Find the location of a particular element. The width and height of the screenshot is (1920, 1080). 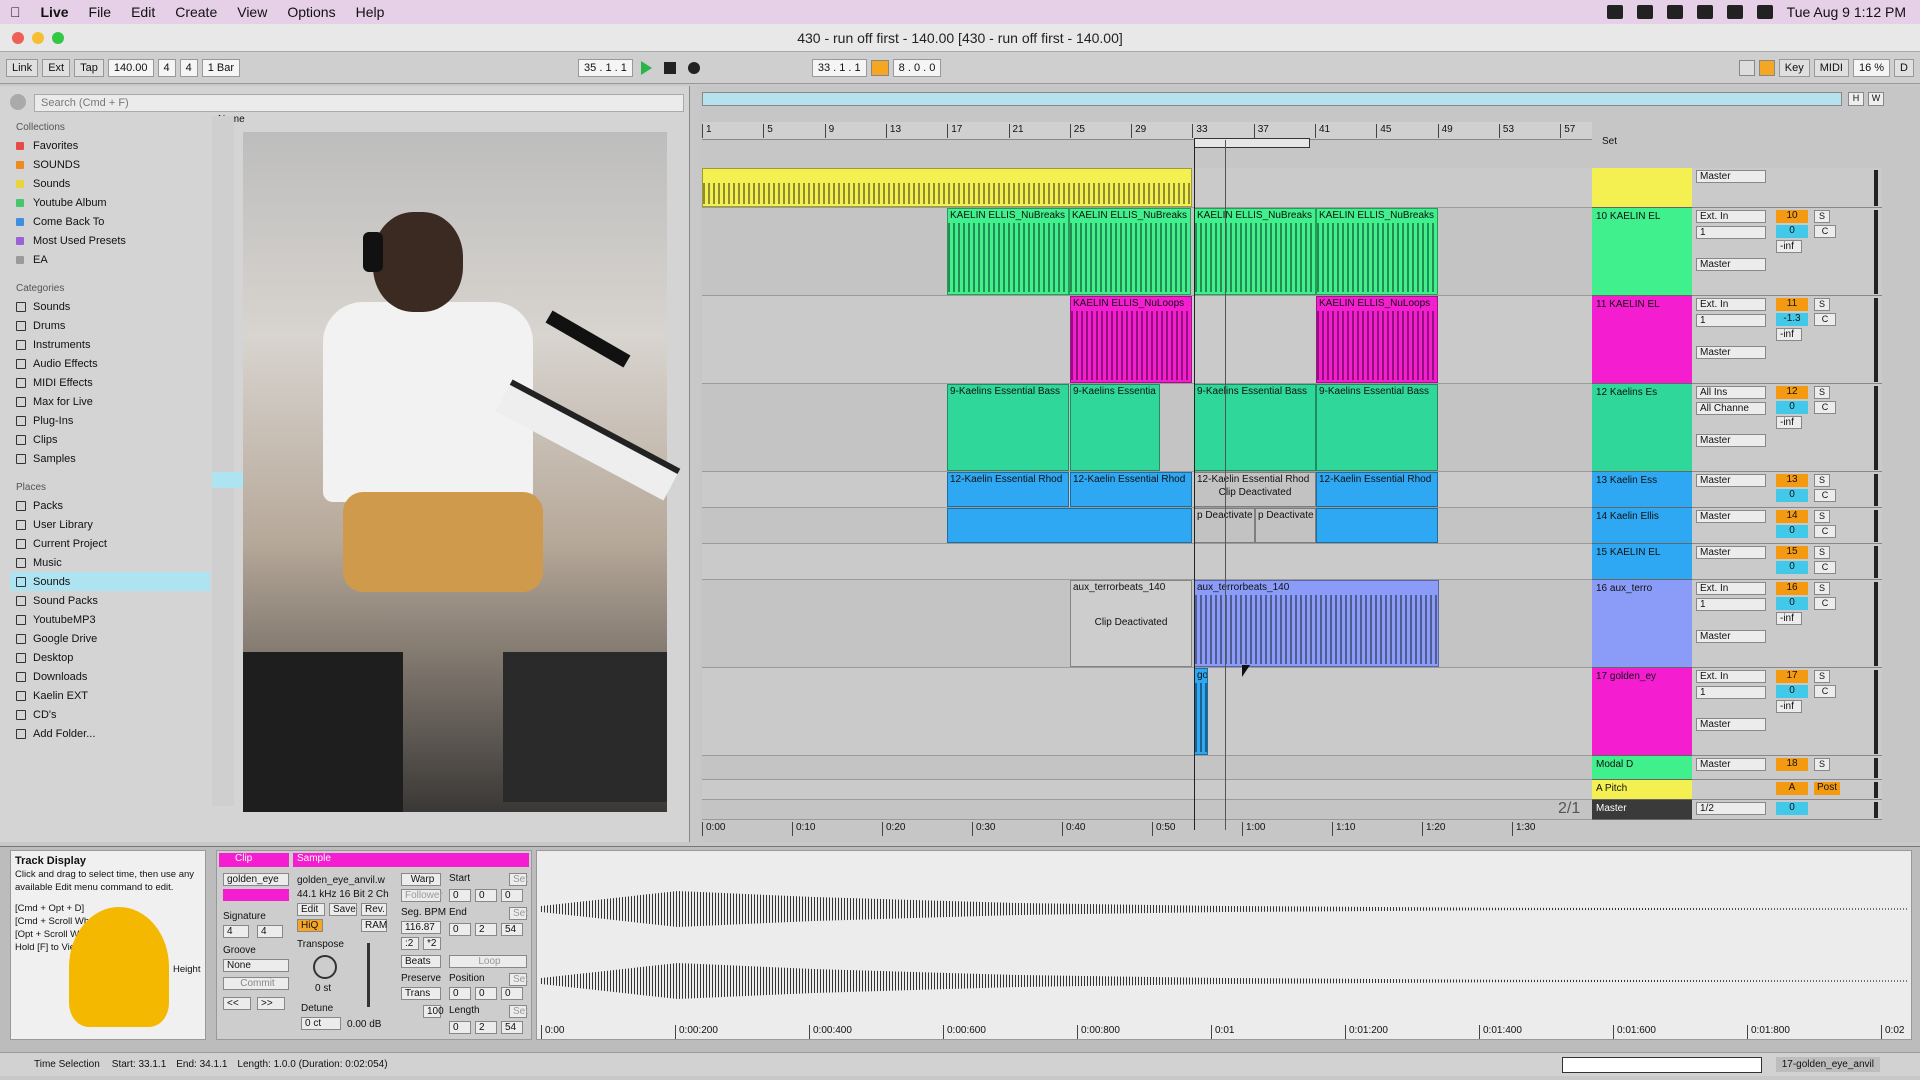

position-set-button: Set is located at coordinates (518, 979).